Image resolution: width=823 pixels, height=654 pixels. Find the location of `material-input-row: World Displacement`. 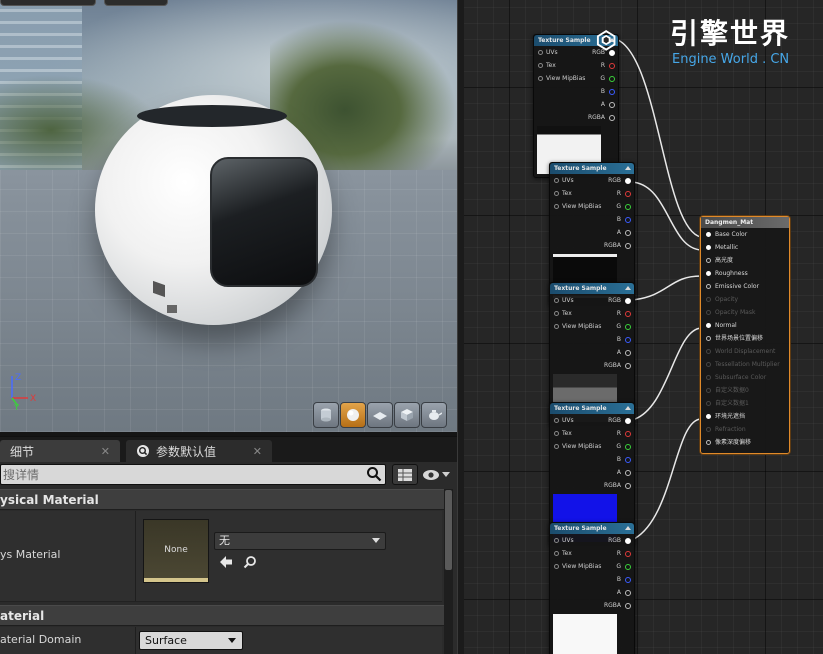

material-input-row: World Displacement is located at coordinates (745, 351).